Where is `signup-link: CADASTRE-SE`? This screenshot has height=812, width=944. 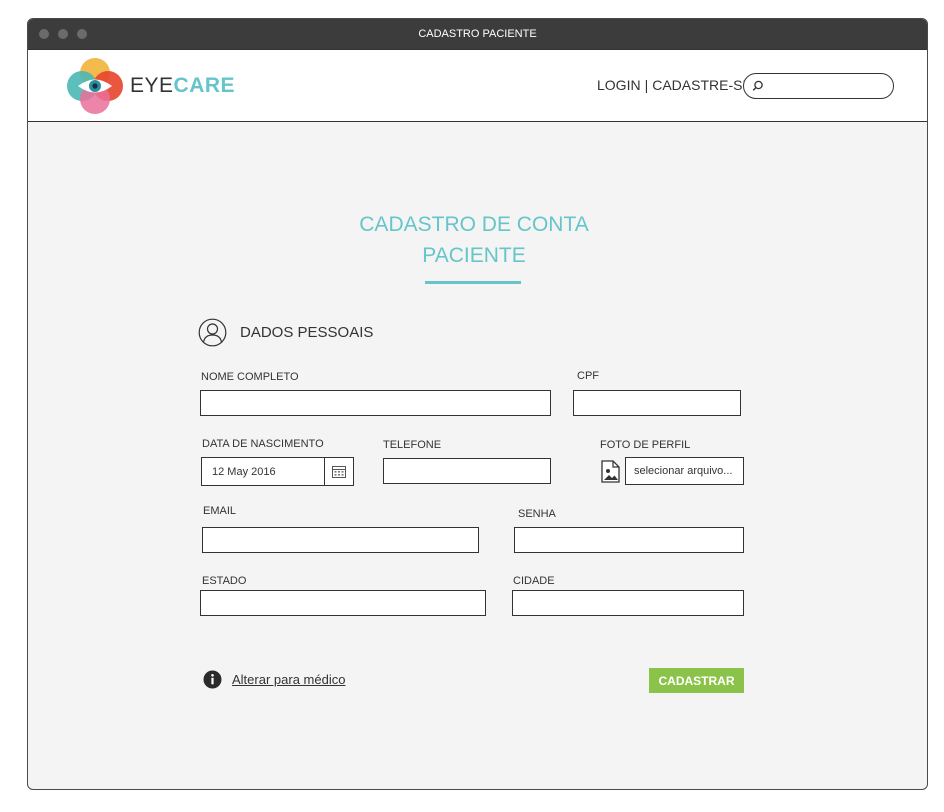 signup-link: CADASTRE-SE is located at coordinates (702, 85).